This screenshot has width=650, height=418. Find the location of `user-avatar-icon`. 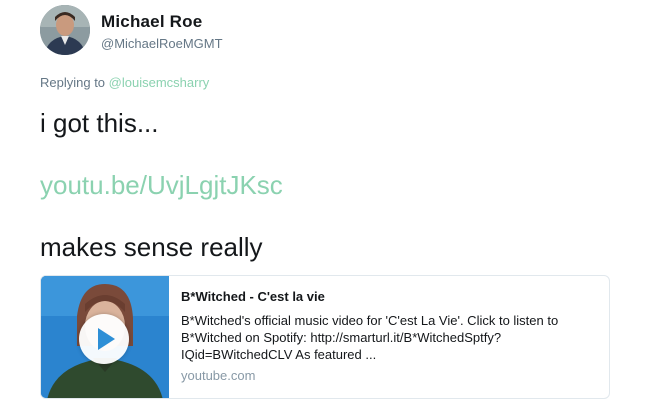

user-avatar-icon is located at coordinates (65, 30).